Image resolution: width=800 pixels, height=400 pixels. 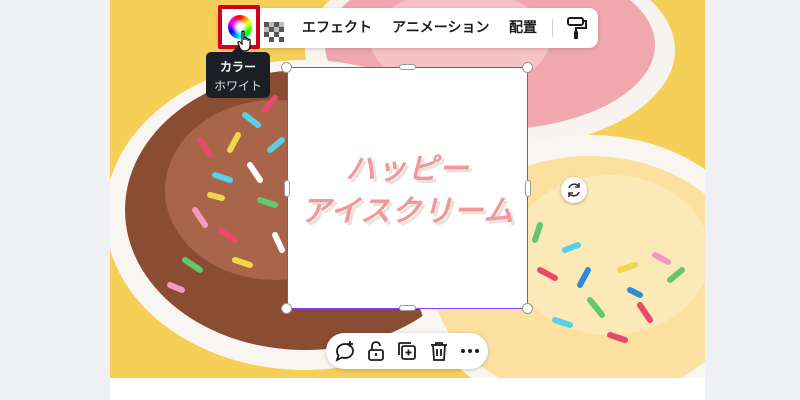 What do you see at coordinates (407, 308) in the screenshot?
I see `resize-handle-bottom` at bounding box center [407, 308].